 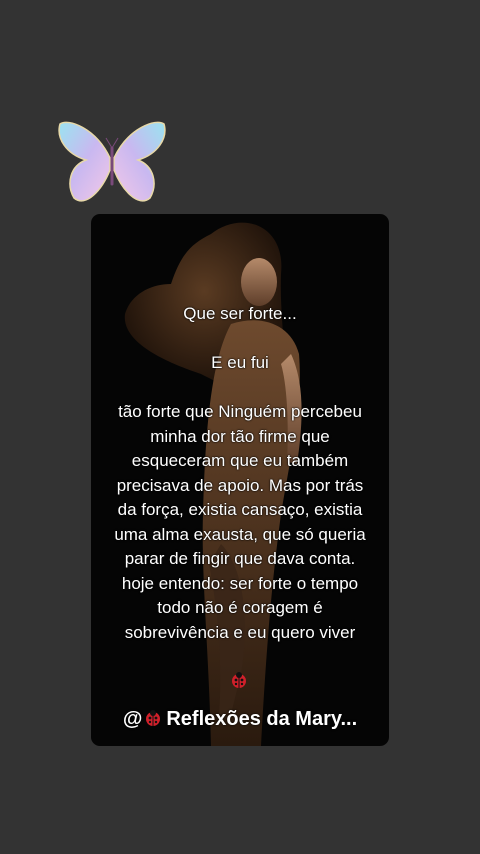 I want to click on at-sign: @, so click(x=132, y=719).